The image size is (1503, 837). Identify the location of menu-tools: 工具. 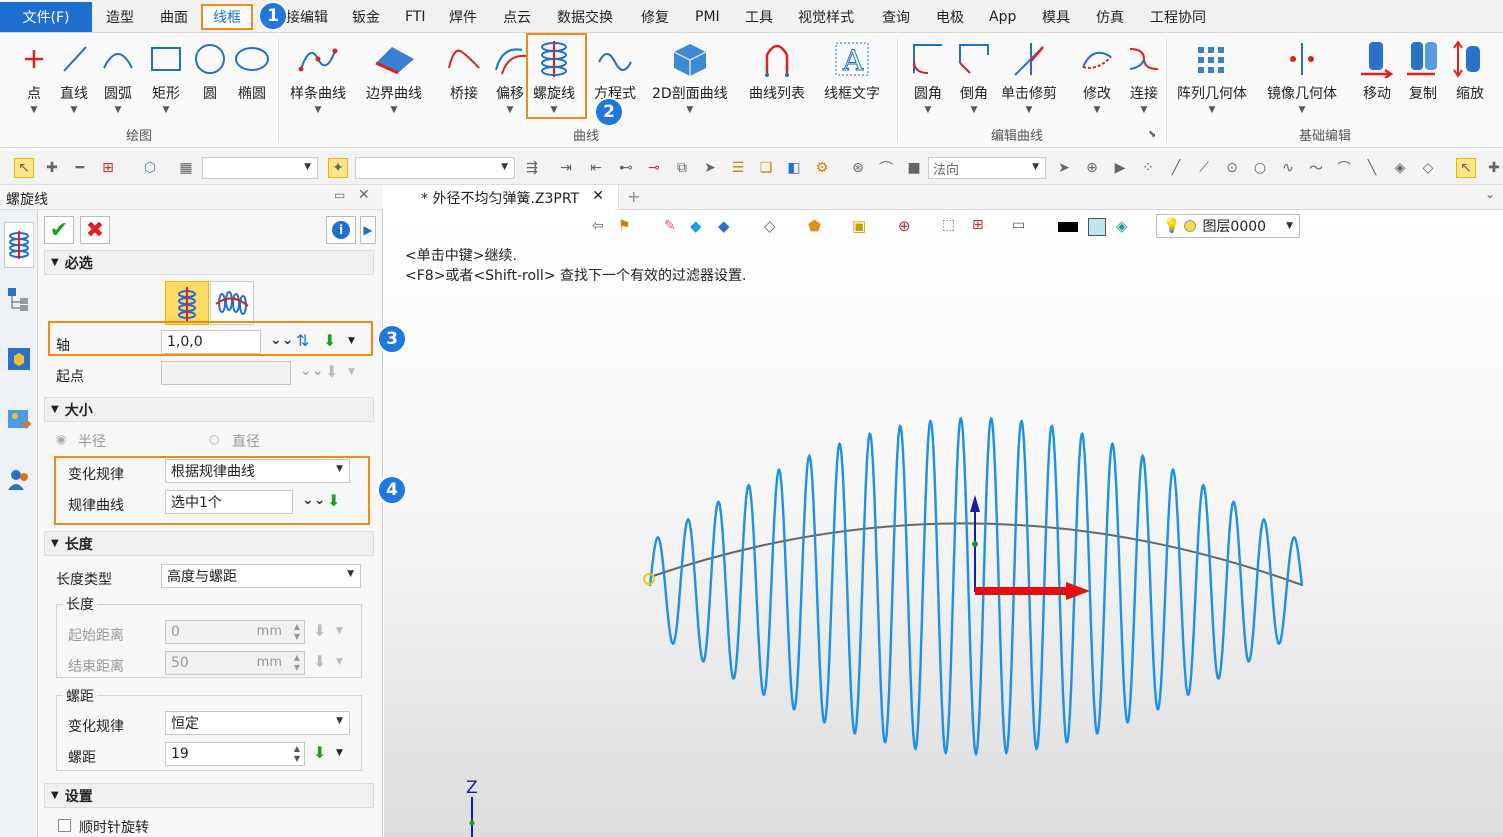
(759, 17).